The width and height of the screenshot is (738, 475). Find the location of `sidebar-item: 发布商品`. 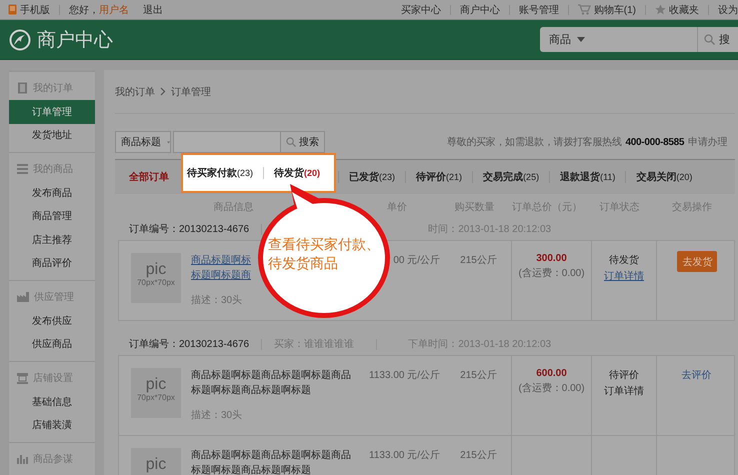

sidebar-item: 发布商品 is located at coordinates (52, 192).